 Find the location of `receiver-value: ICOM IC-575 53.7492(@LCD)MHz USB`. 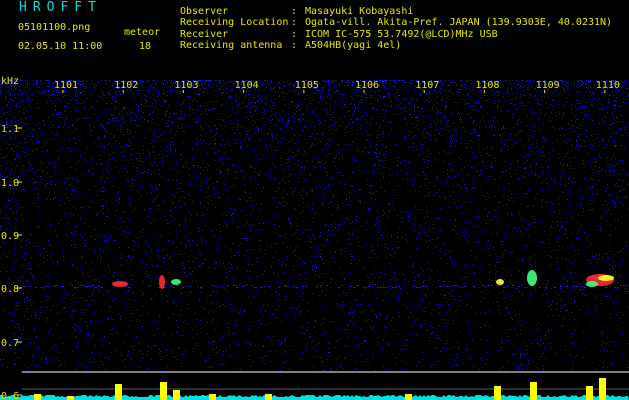

receiver-value: ICOM IC-575 53.7492(@LCD)MHz USB is located at coordinates (401, 34).